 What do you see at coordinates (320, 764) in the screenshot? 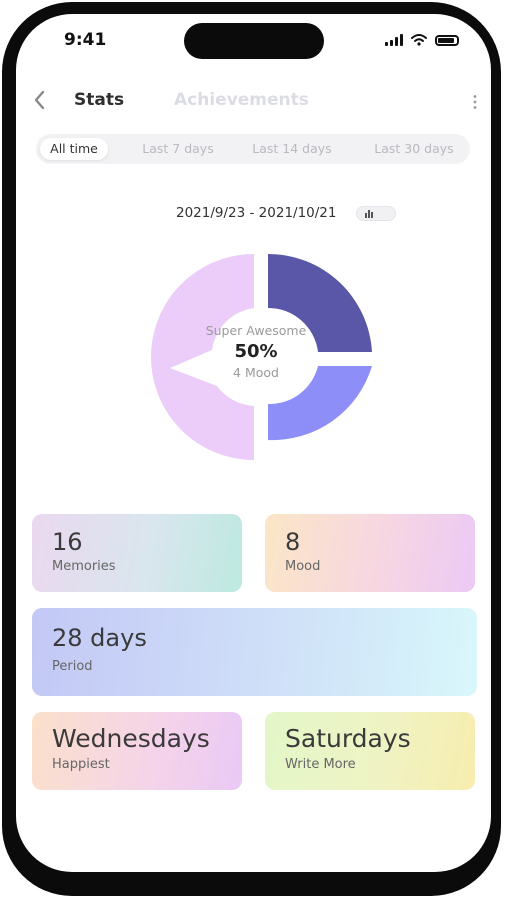
I see `write-more-label: Write More` at bounding box center [320, 764].